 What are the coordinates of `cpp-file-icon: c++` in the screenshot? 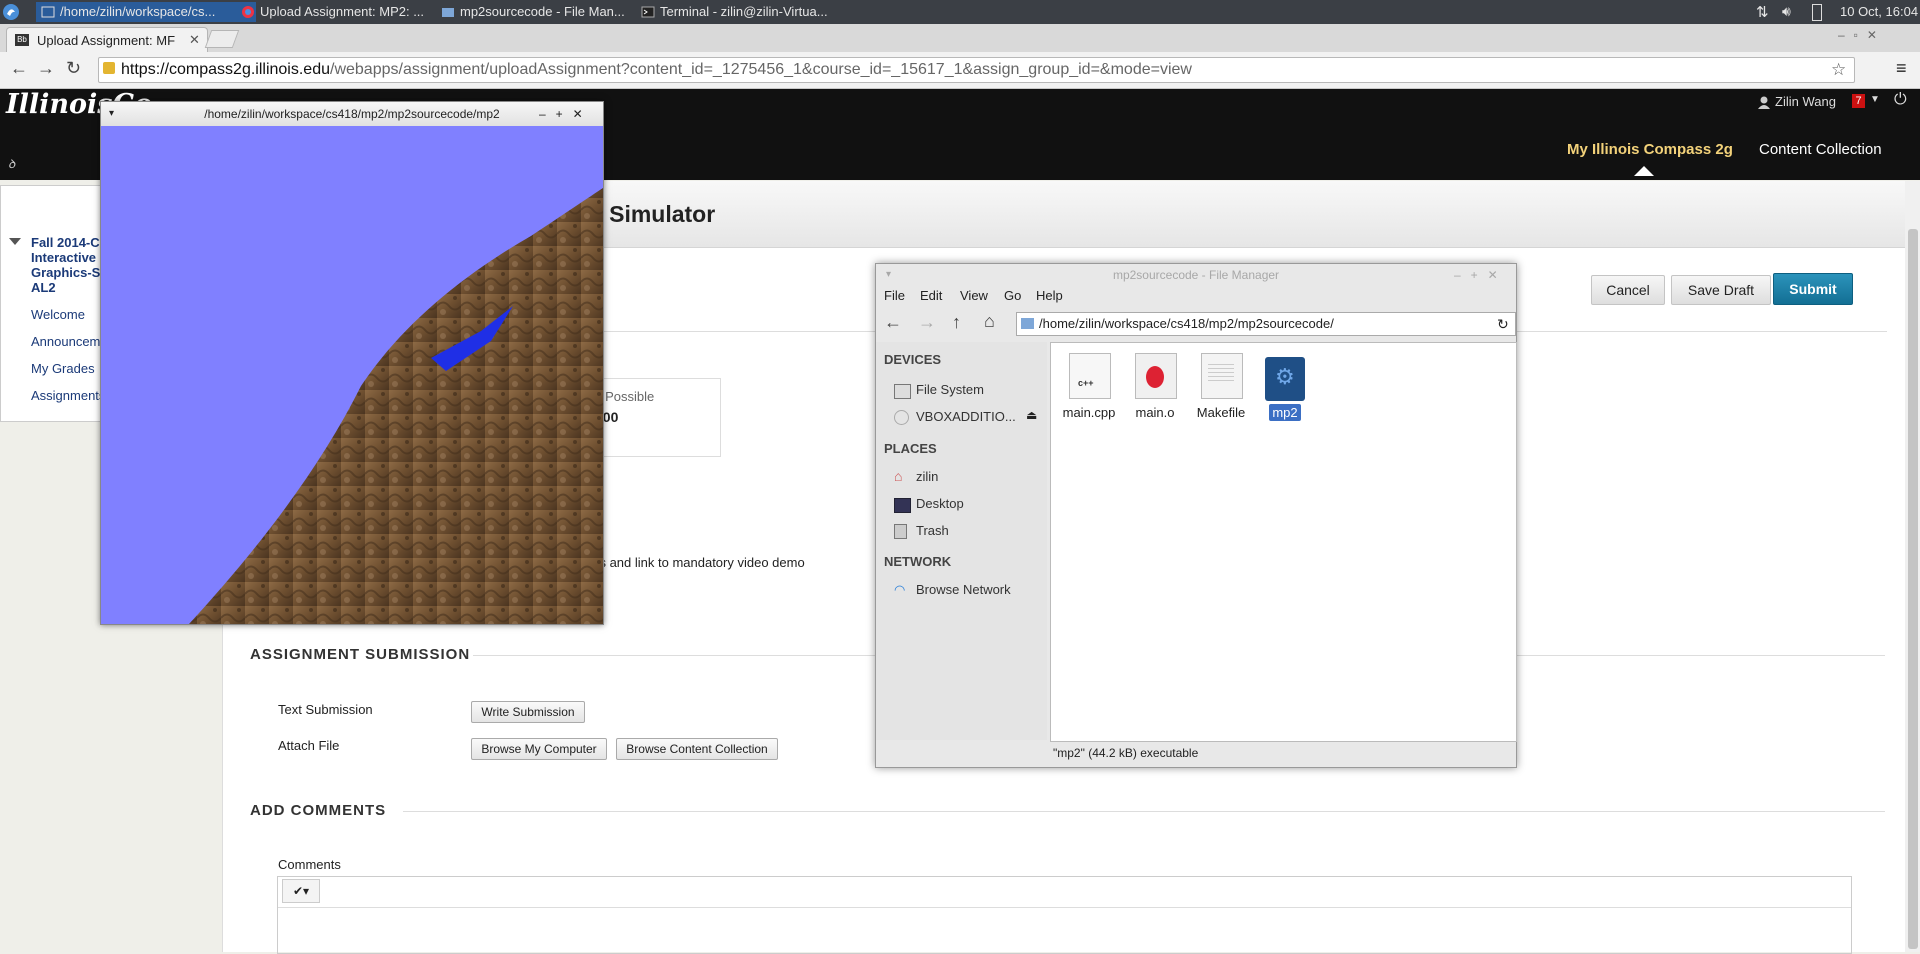 It's located at (1090, 376).